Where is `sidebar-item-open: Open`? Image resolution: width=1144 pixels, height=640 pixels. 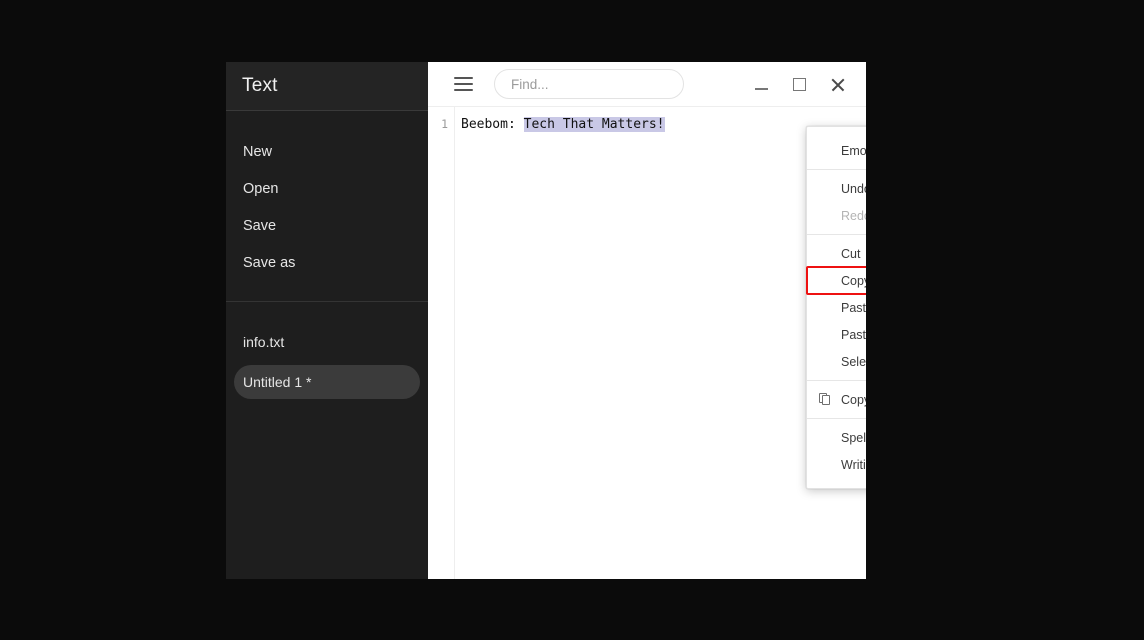
sidebar-item-open: Open is located at coordinates (327, 188).